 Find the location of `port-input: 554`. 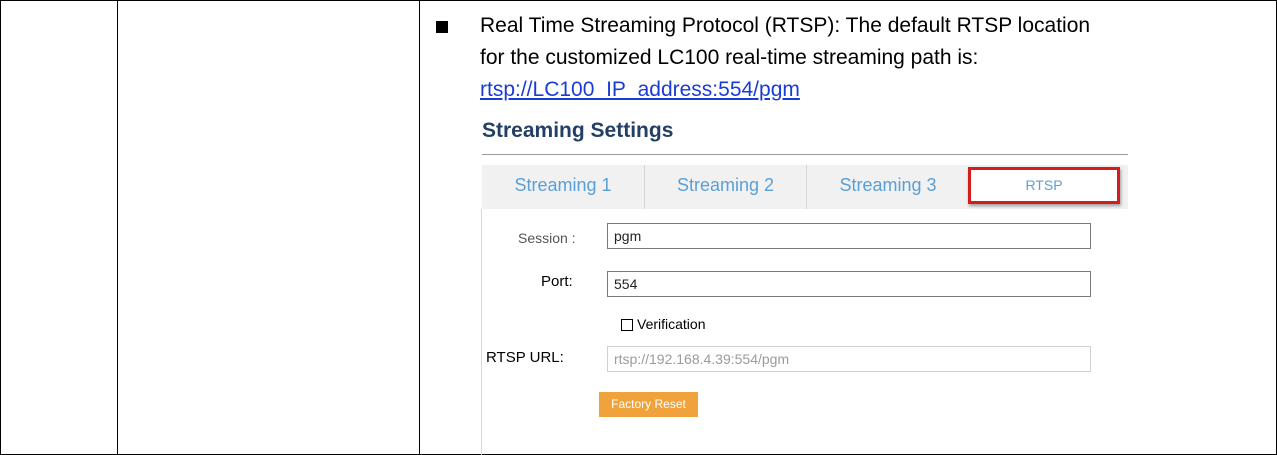

port-input: 554 is located at coordinates (849, 284).